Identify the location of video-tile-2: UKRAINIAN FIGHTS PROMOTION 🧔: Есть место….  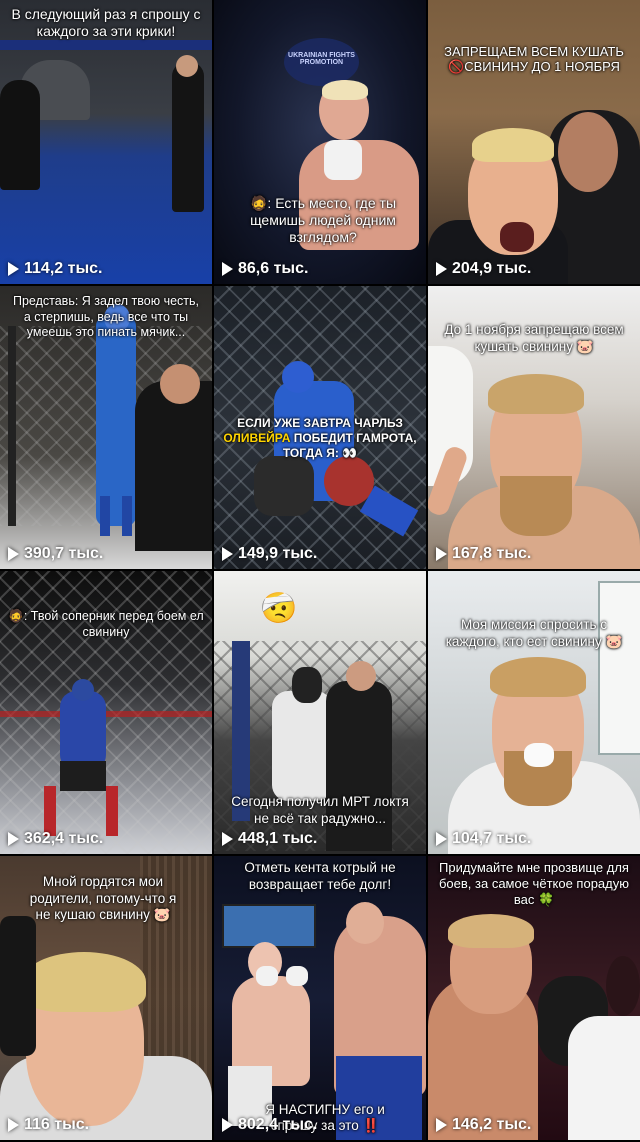
(320, 142).